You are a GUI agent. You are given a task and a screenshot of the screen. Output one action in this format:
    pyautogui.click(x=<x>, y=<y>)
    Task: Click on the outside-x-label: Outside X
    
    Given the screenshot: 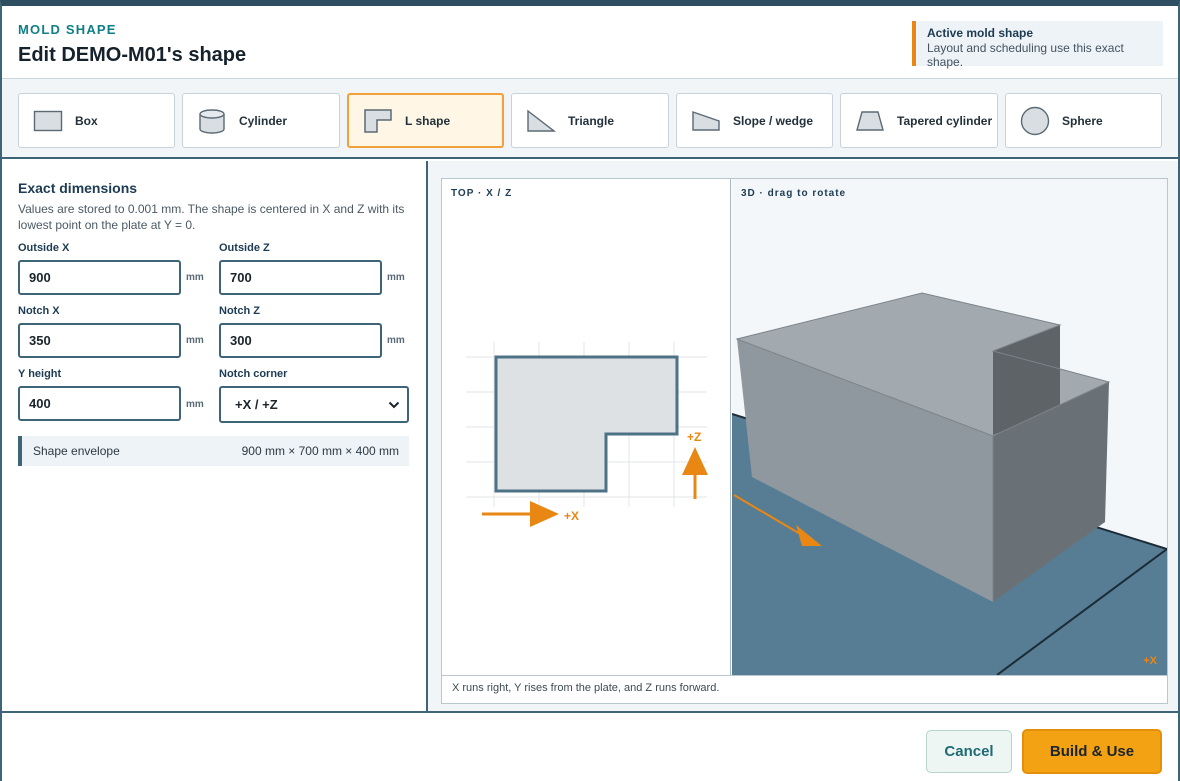 What is the action you would take?
    pyautogui.click(x=44, y=248)
    